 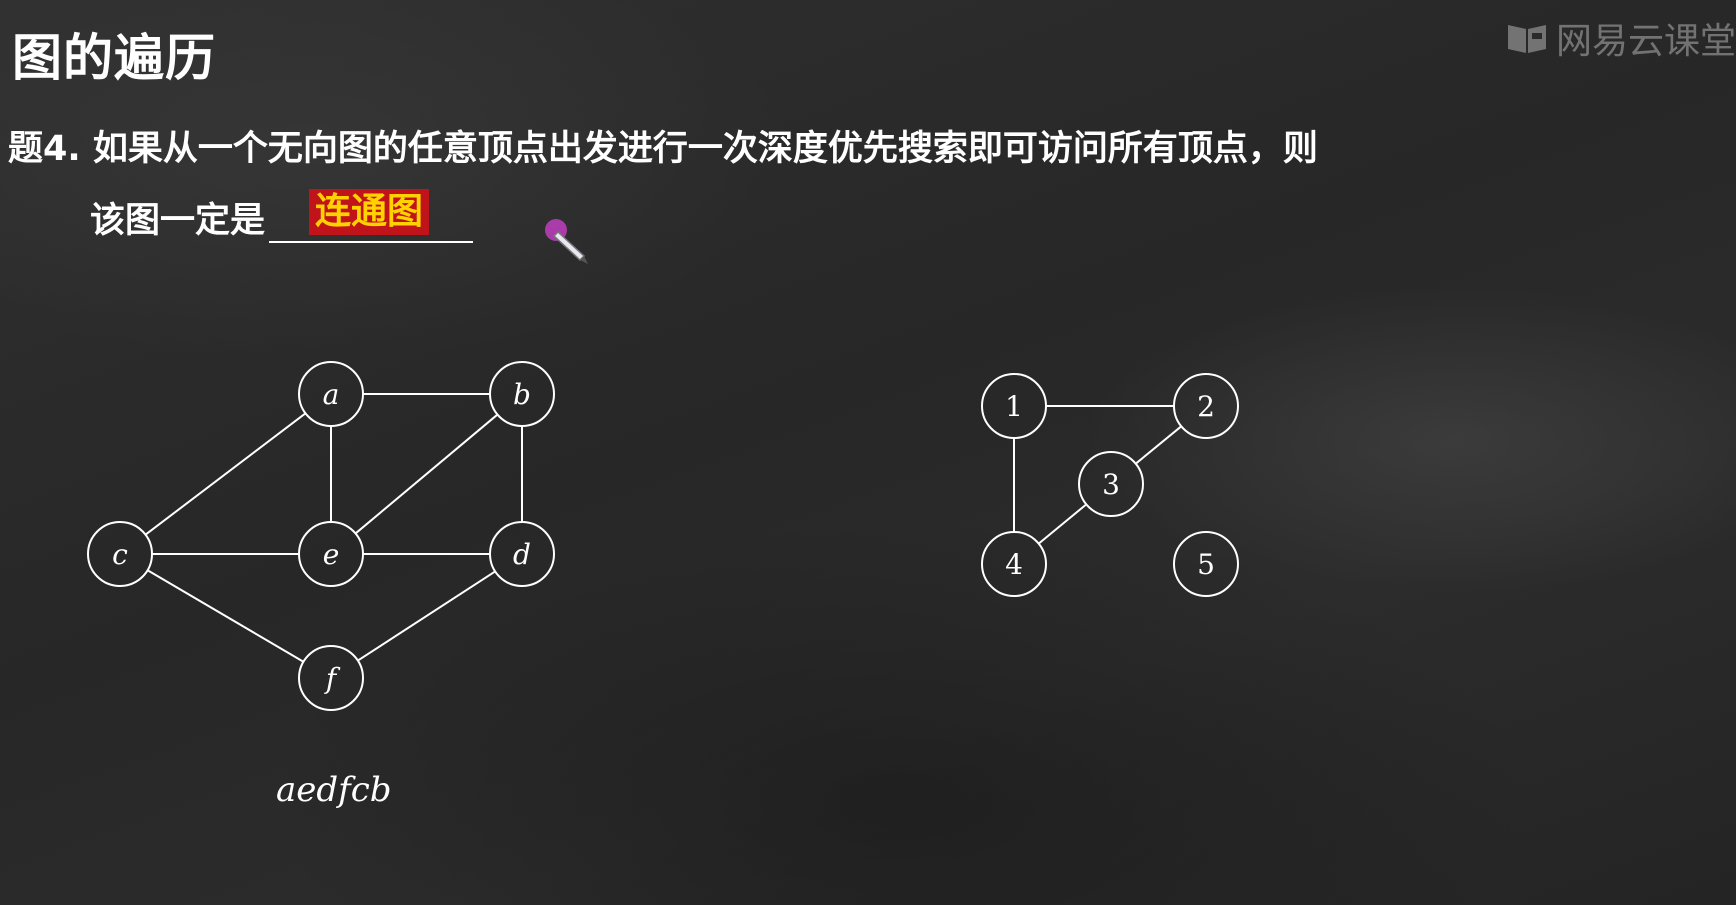 I want to click on left-node-label-b: b, so click(x=522, y=394).